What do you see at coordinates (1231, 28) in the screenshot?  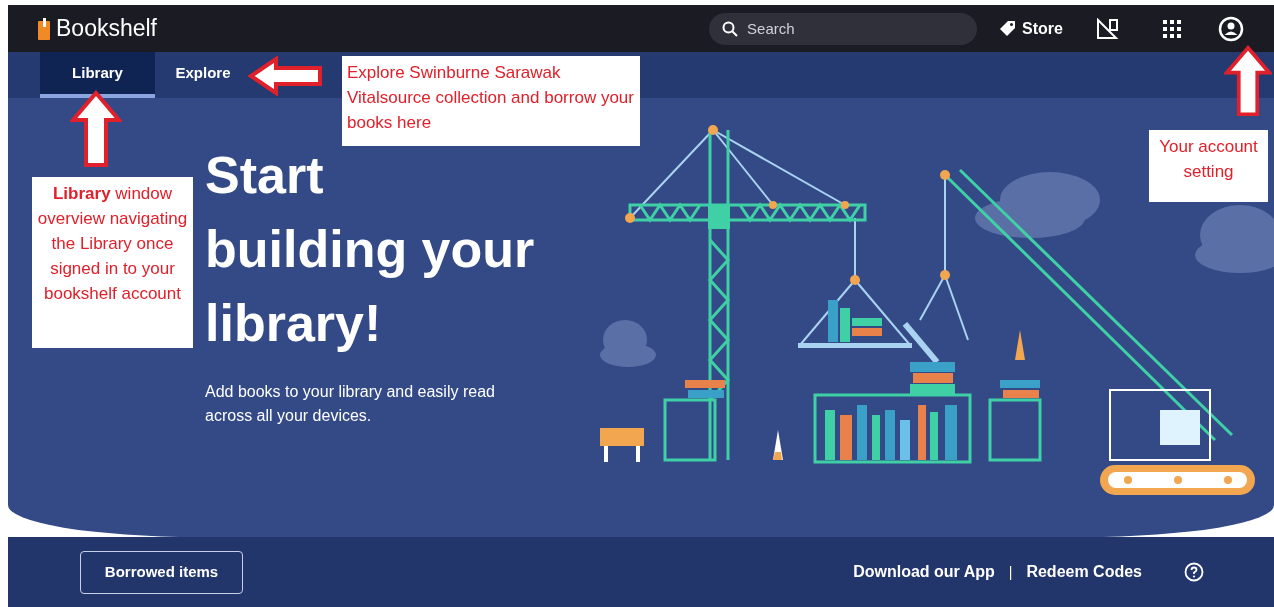 I see `account-icon` at bounding box center [1231, 28].